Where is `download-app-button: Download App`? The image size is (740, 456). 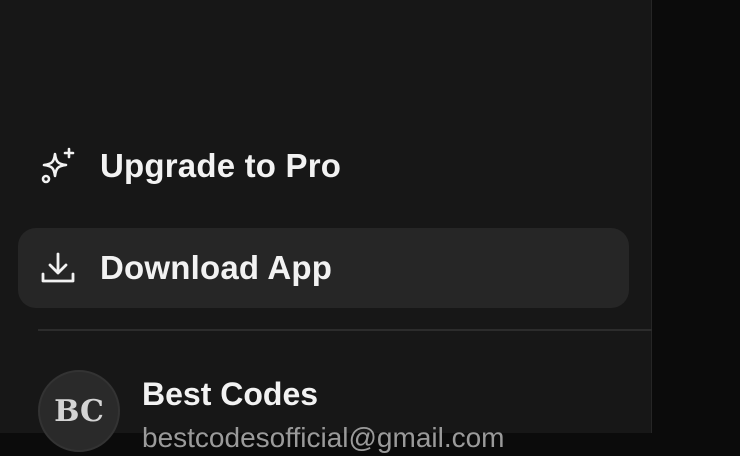
download-app-button: Download App is located at coordinates (323, 268).